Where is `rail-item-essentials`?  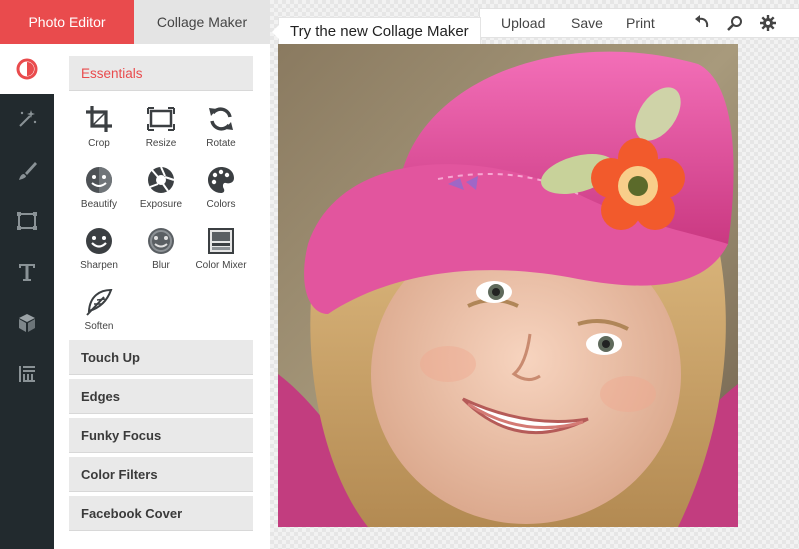 rail-item-essentials is located at coordinates (27, 69).